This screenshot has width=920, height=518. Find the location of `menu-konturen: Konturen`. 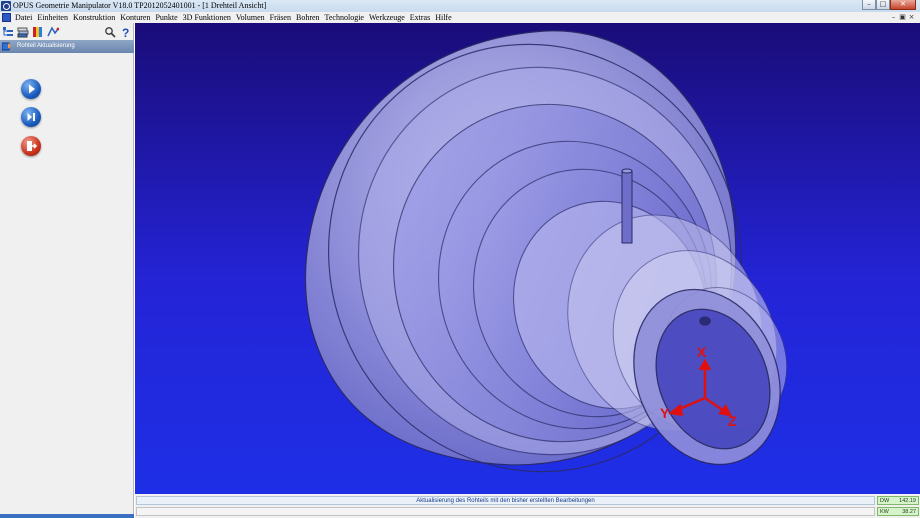

menu-konturen: Konturen is located at coordinates (135, 17).